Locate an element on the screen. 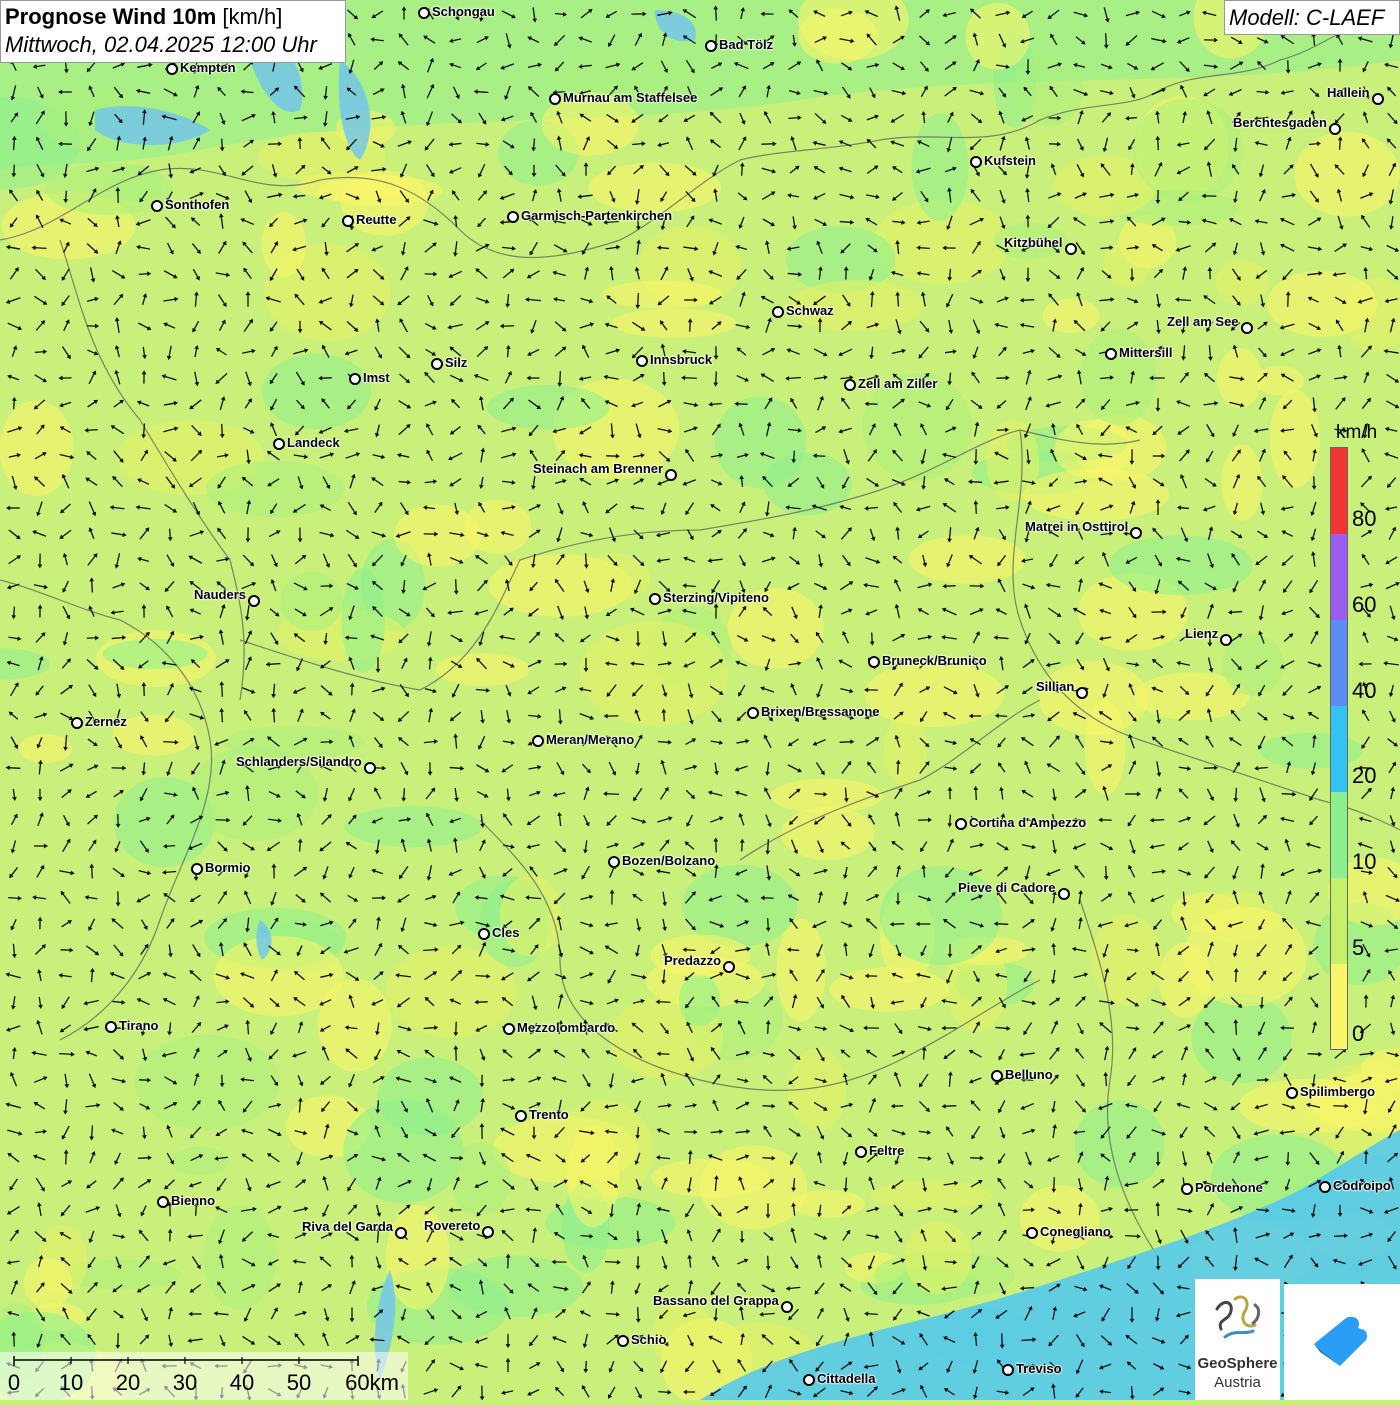  city-label: Conegliano is located at coordinates (1075, 1231).